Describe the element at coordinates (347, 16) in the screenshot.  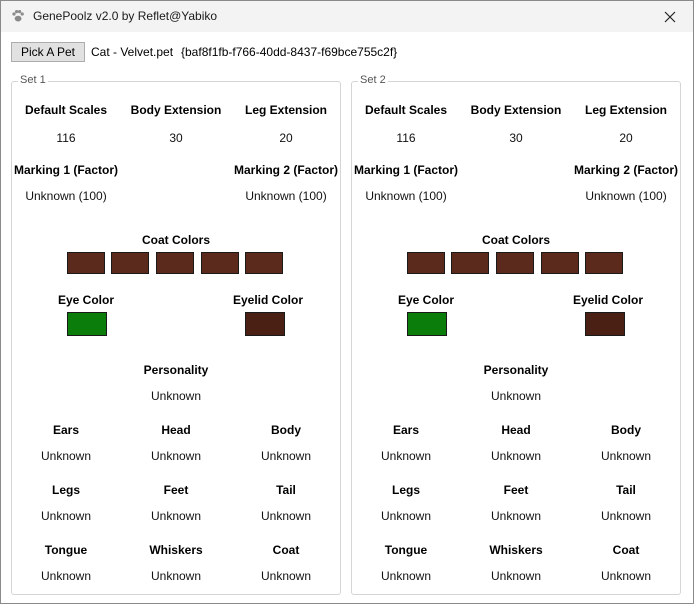
I see `title-bar: GenePoolz v2.0 by Reflet@Yabiko` at that location.